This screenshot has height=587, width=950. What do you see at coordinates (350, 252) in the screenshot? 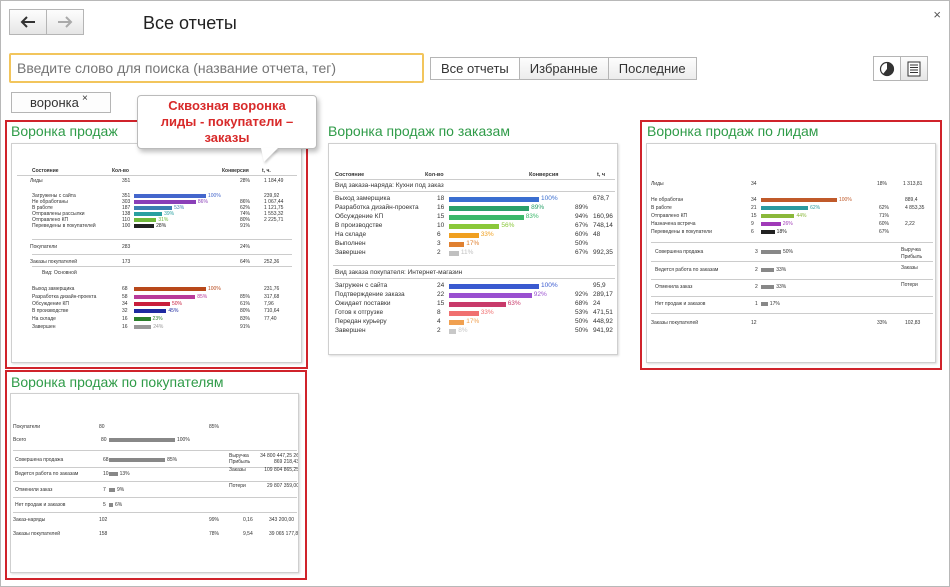
I see `orders-row-label: Завершен` at bounding box center [350, 252].